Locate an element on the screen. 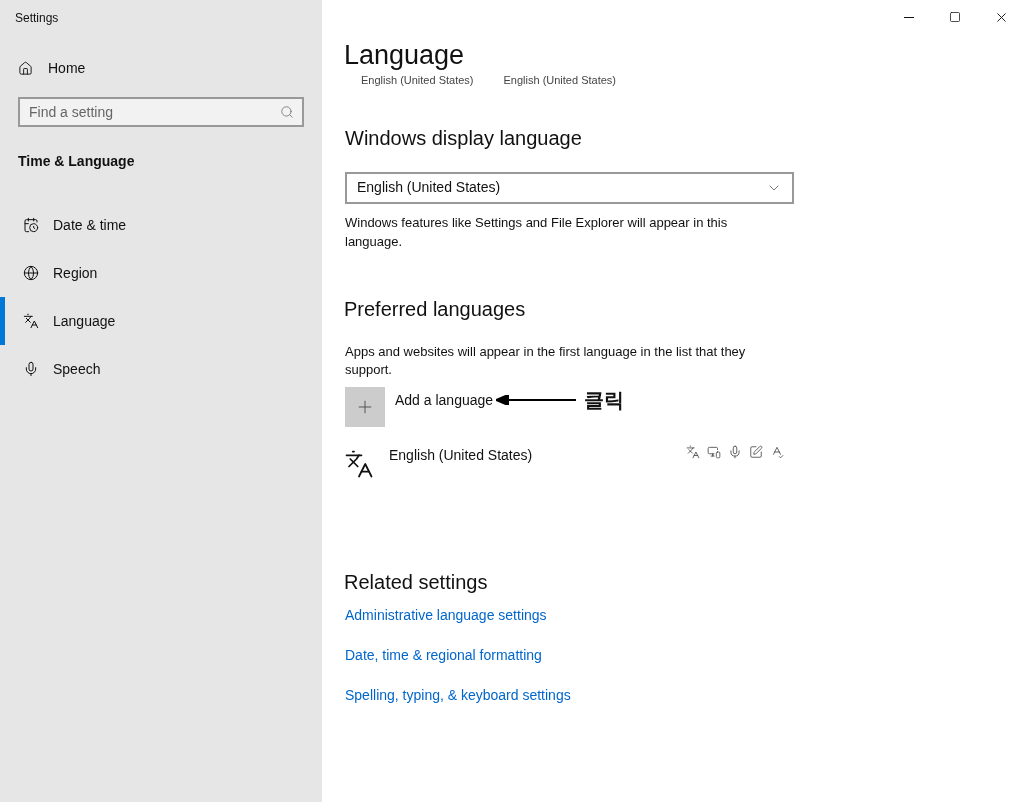 Image resolution: width=1024 pixels, height=802 pixels. section-heading: Time & Language is located at coordinates (76, 161).